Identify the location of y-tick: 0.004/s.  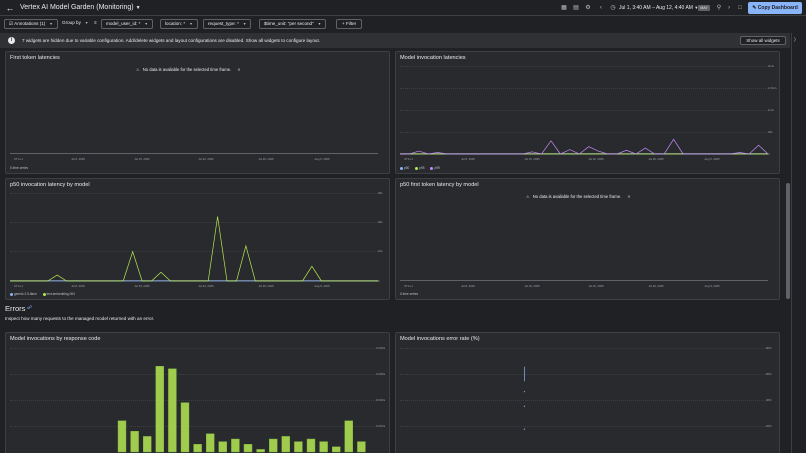
(381, 348).